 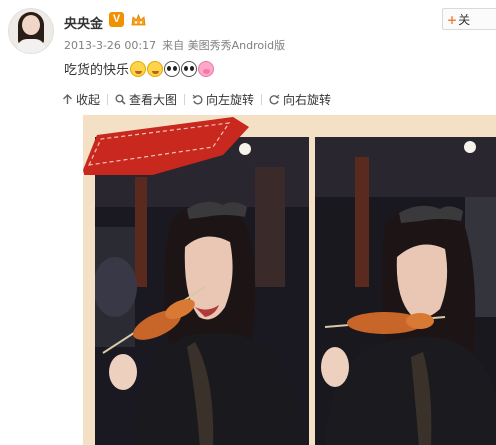 I want to click on rotate-left-label: 向左旋转, so click(x=230, y=99).